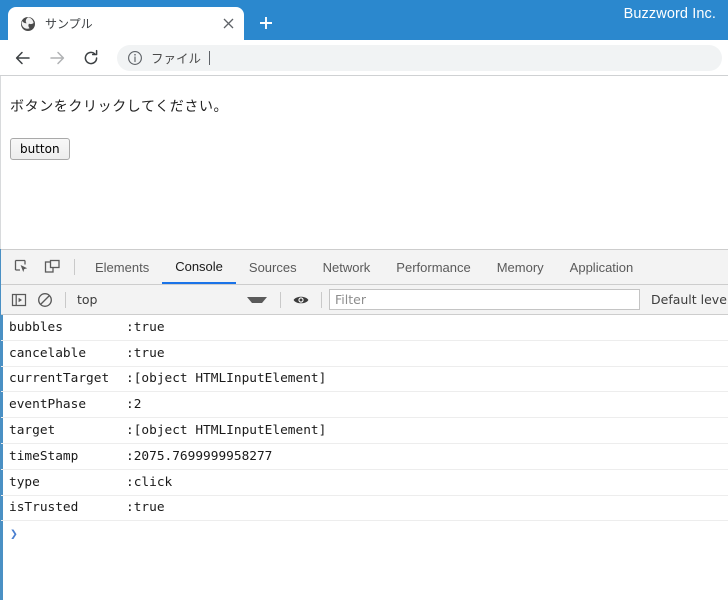  Describe the element at coordinates (45, 300) in the screenshot. I see `clear-console-icon` at that location.